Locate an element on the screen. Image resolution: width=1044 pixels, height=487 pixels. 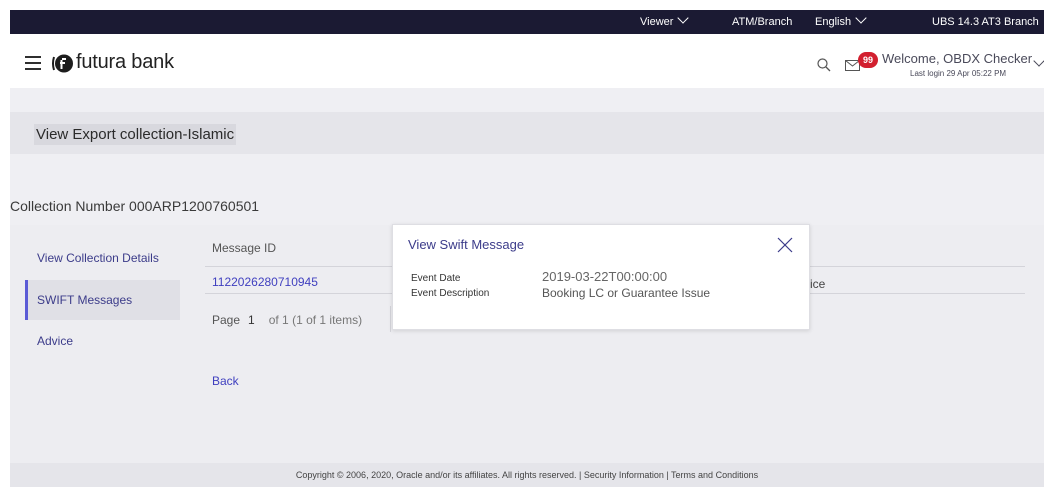
last-login-text: Last login 29 Apr 05:22 PM is located at coordinates (958, 73).